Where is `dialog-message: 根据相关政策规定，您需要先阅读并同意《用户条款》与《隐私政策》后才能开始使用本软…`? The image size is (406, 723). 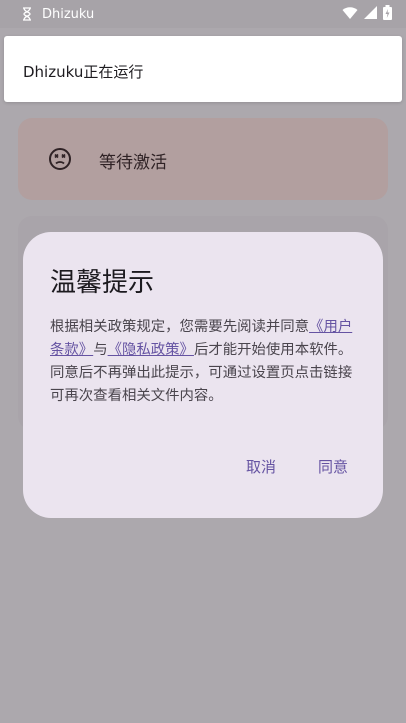
dialog-message: 根据相关政策规定，您需要先阅读并同意《用户条款》与《隐私政策》后才能开始使用本软… is located at coordinates (204, 362).